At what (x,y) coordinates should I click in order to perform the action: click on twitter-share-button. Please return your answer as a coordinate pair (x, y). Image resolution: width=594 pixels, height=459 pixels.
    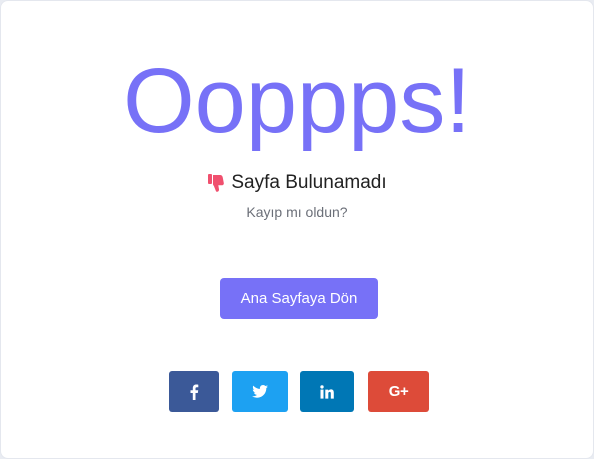
    Looking at the image, I should click on (260, 391).